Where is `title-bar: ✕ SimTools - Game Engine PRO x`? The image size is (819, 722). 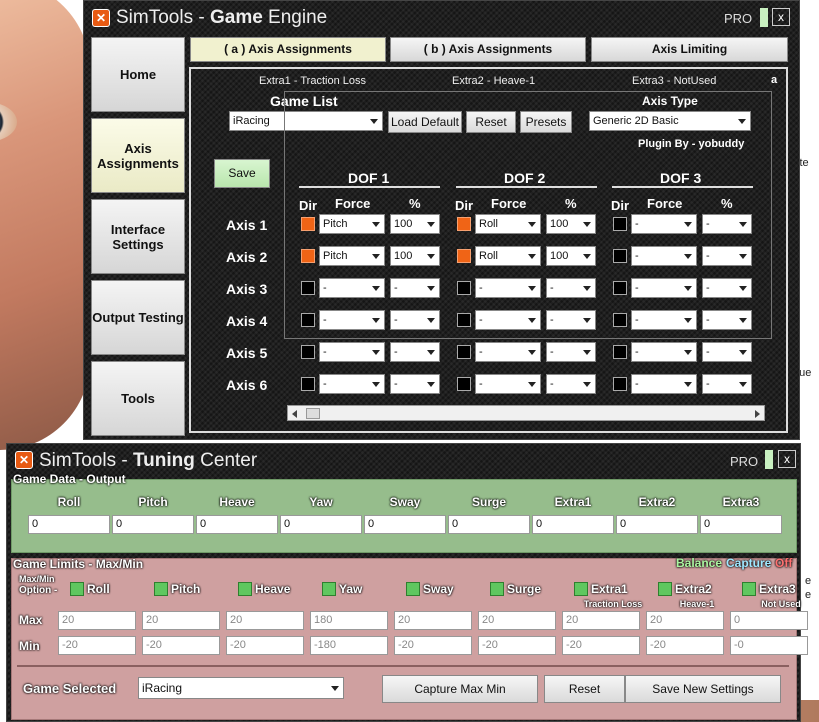 title-bar: ✕ SimTools - Game Engine PRO x is located at coordinates (441, 18).